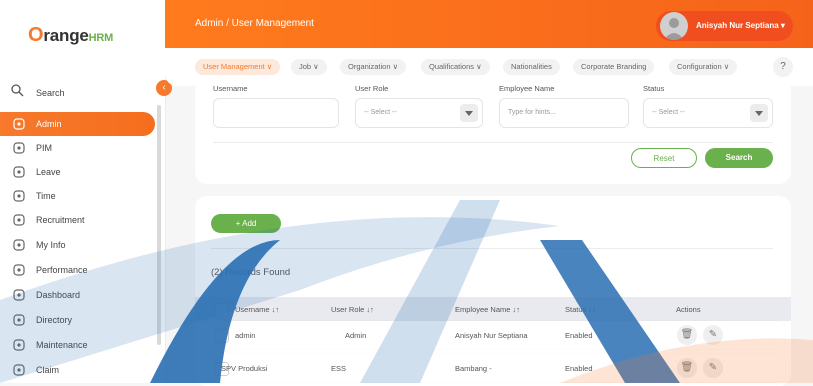  What do you see at coordinates (654, 88) in the screenshot?
I see `status-label: Status` at bounding box center [654, 88].